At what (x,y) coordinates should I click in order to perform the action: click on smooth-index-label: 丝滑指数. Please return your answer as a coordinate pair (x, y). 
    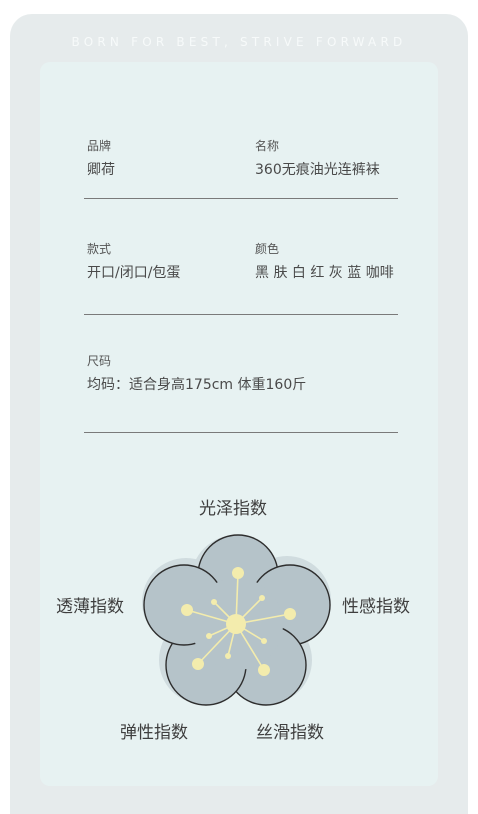
    Looking at the image, I should click on (290, 733).